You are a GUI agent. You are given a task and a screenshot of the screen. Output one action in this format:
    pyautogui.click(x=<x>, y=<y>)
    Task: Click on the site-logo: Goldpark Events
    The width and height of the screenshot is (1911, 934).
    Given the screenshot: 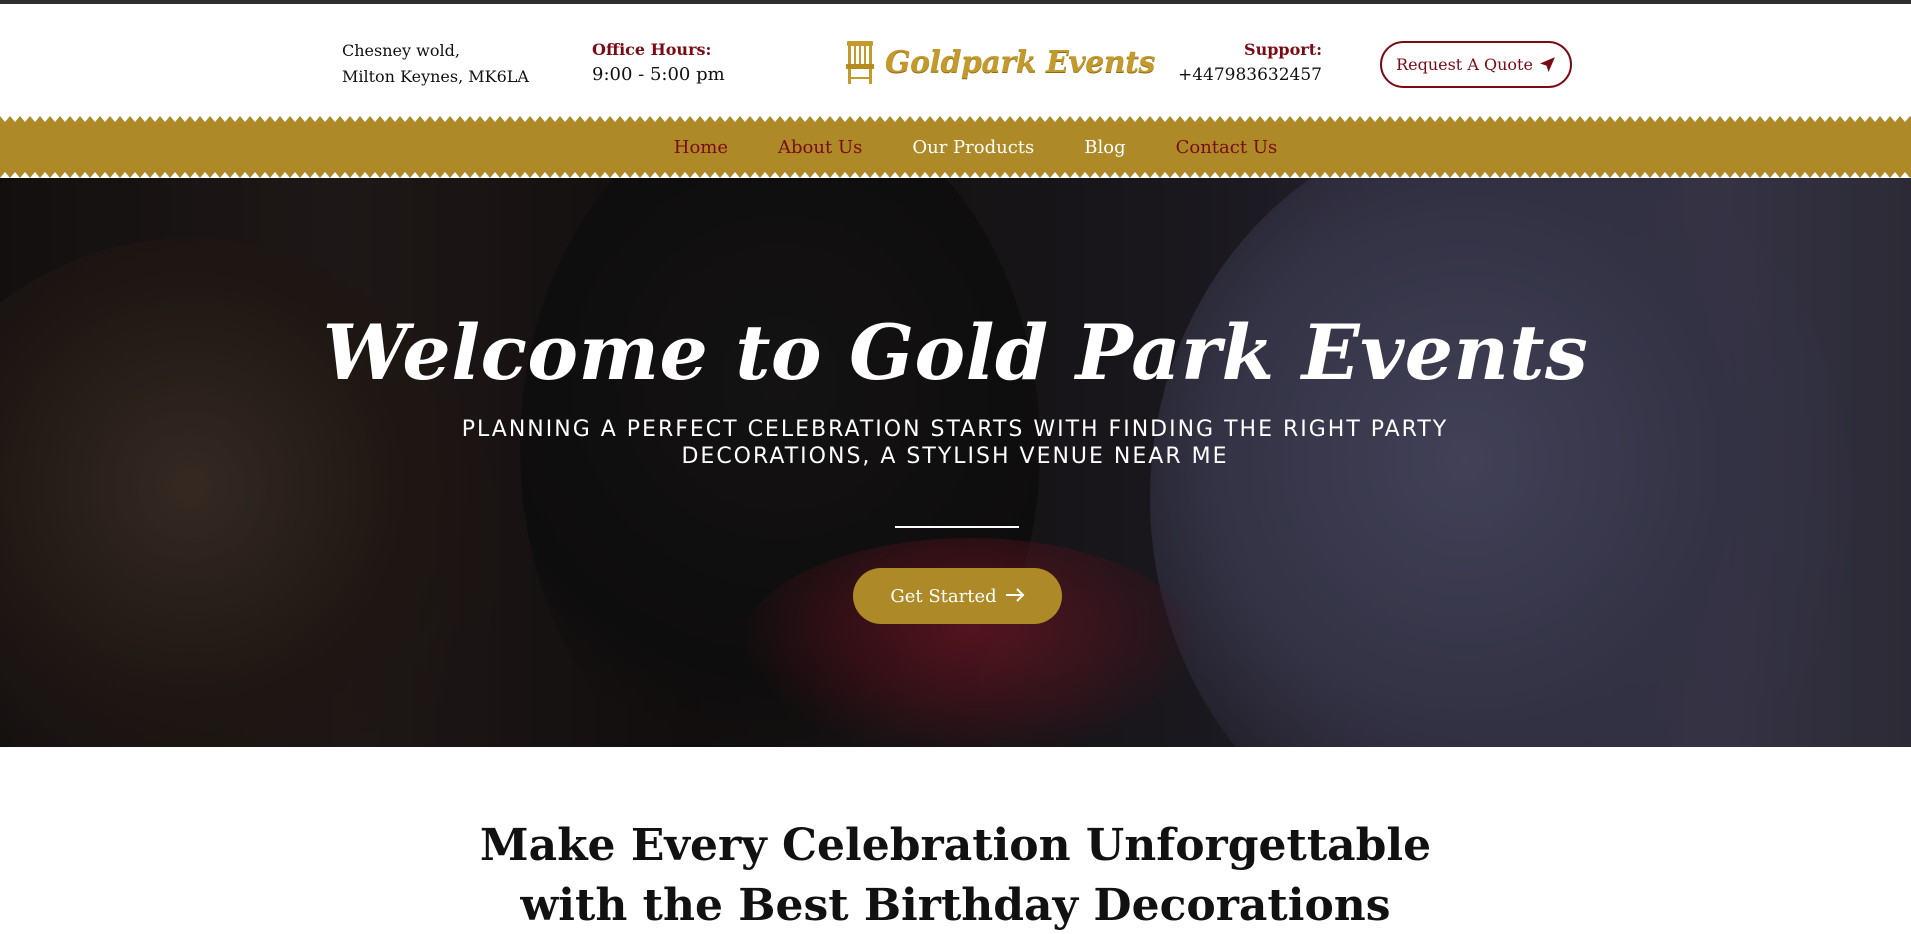 What is the action you would take?
    pyautogui.click(x=999, y=62)
    